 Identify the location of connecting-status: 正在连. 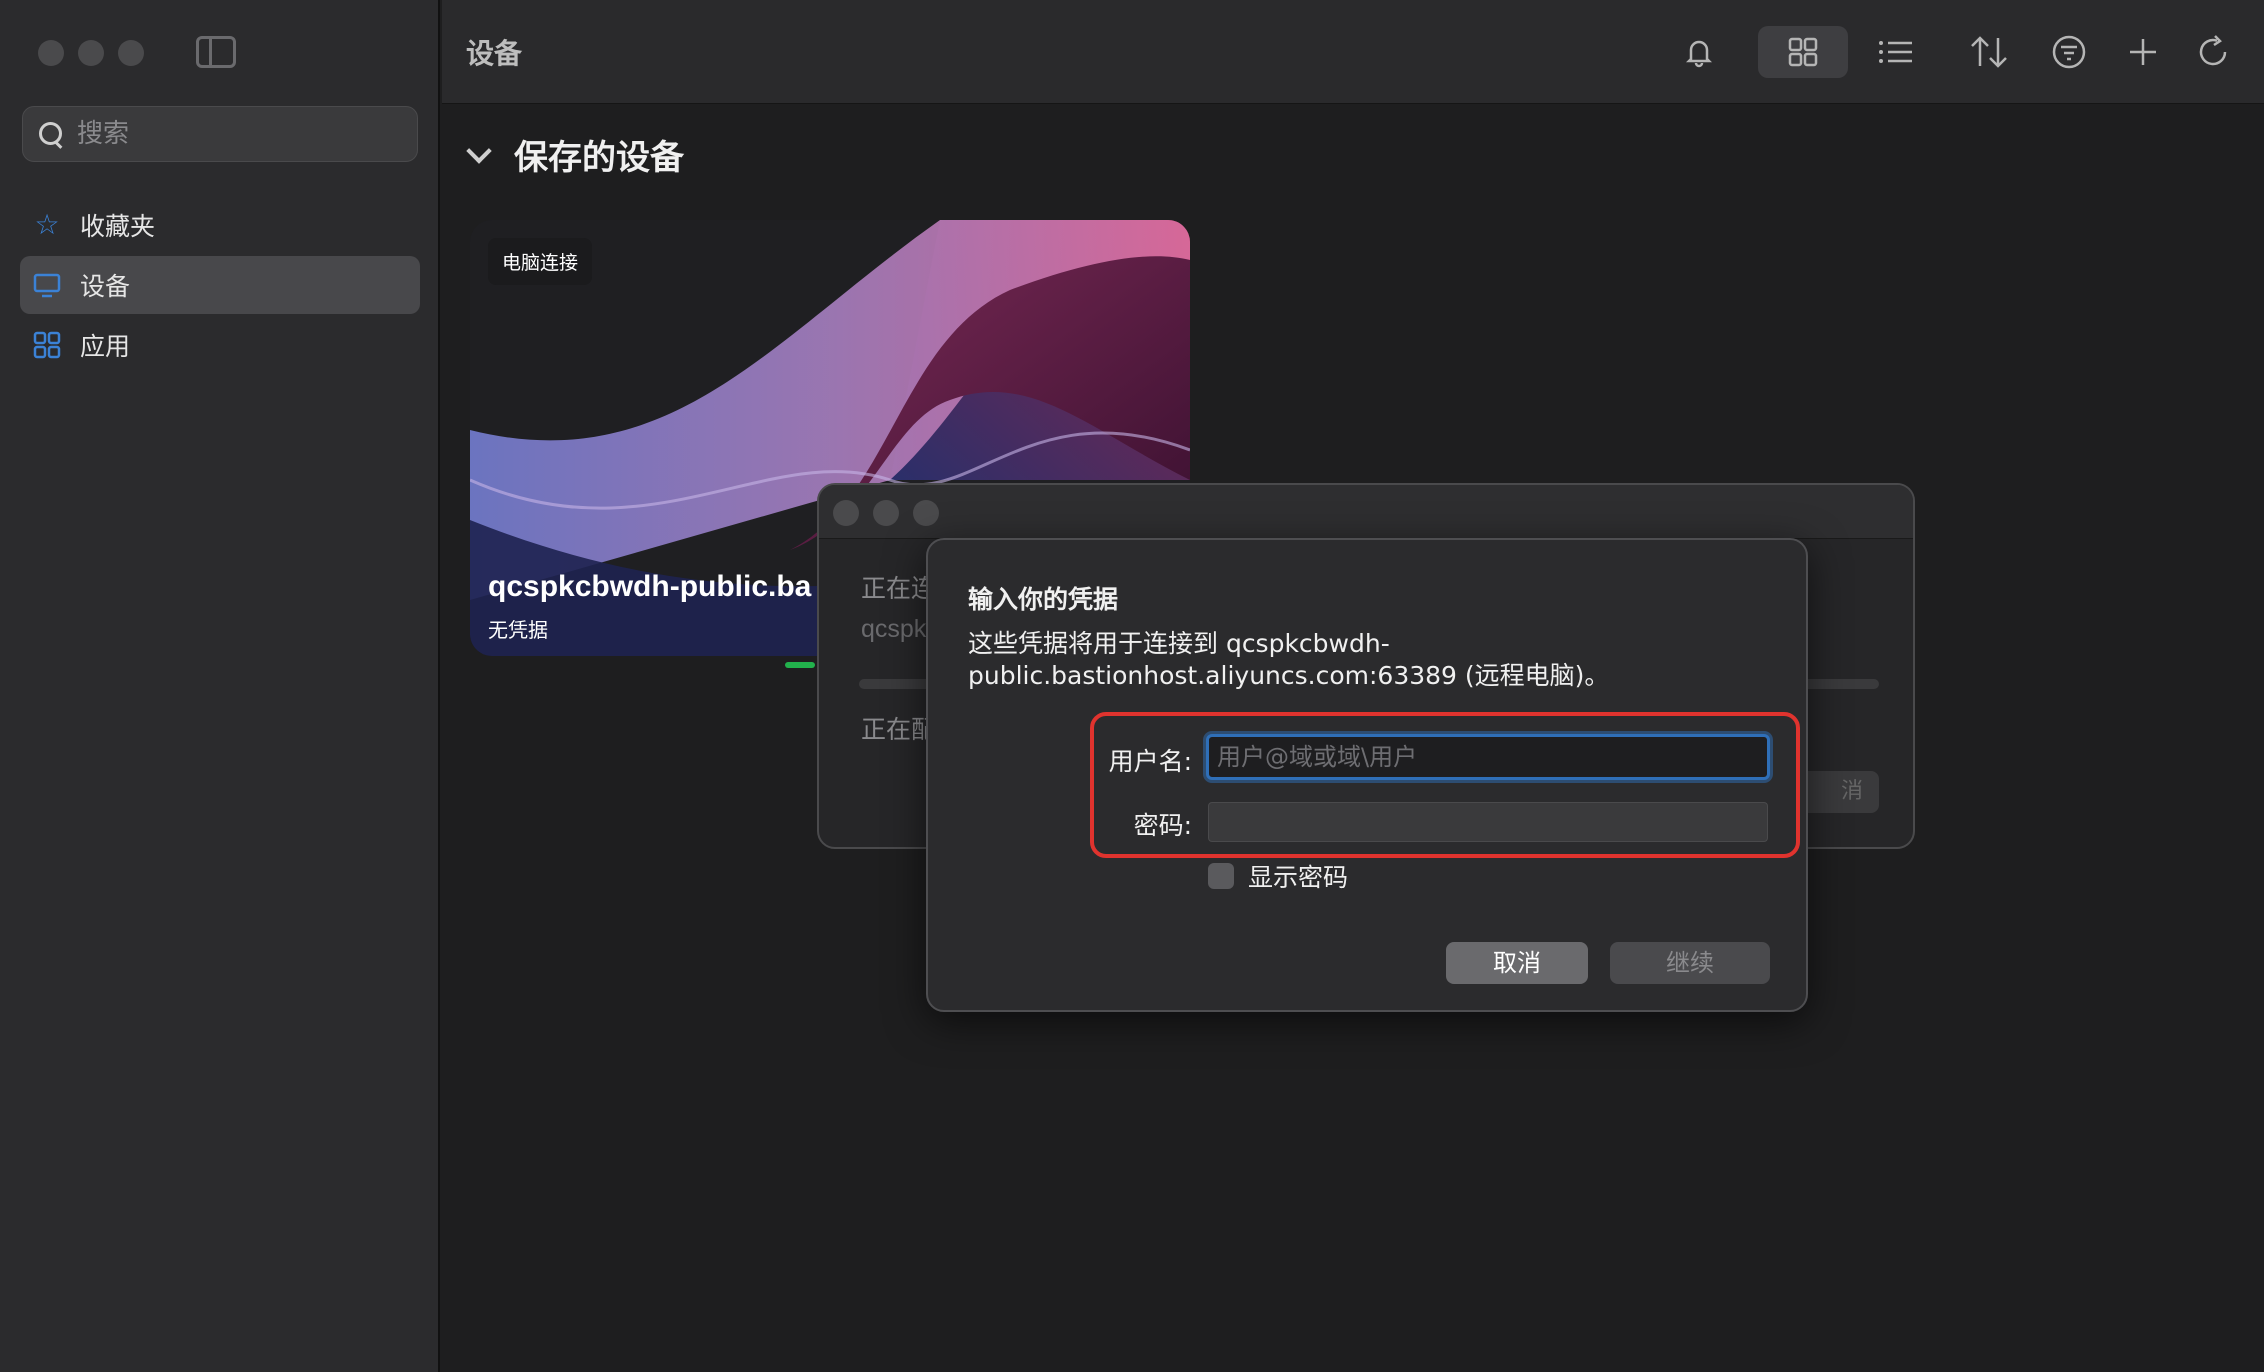
(899, 588).